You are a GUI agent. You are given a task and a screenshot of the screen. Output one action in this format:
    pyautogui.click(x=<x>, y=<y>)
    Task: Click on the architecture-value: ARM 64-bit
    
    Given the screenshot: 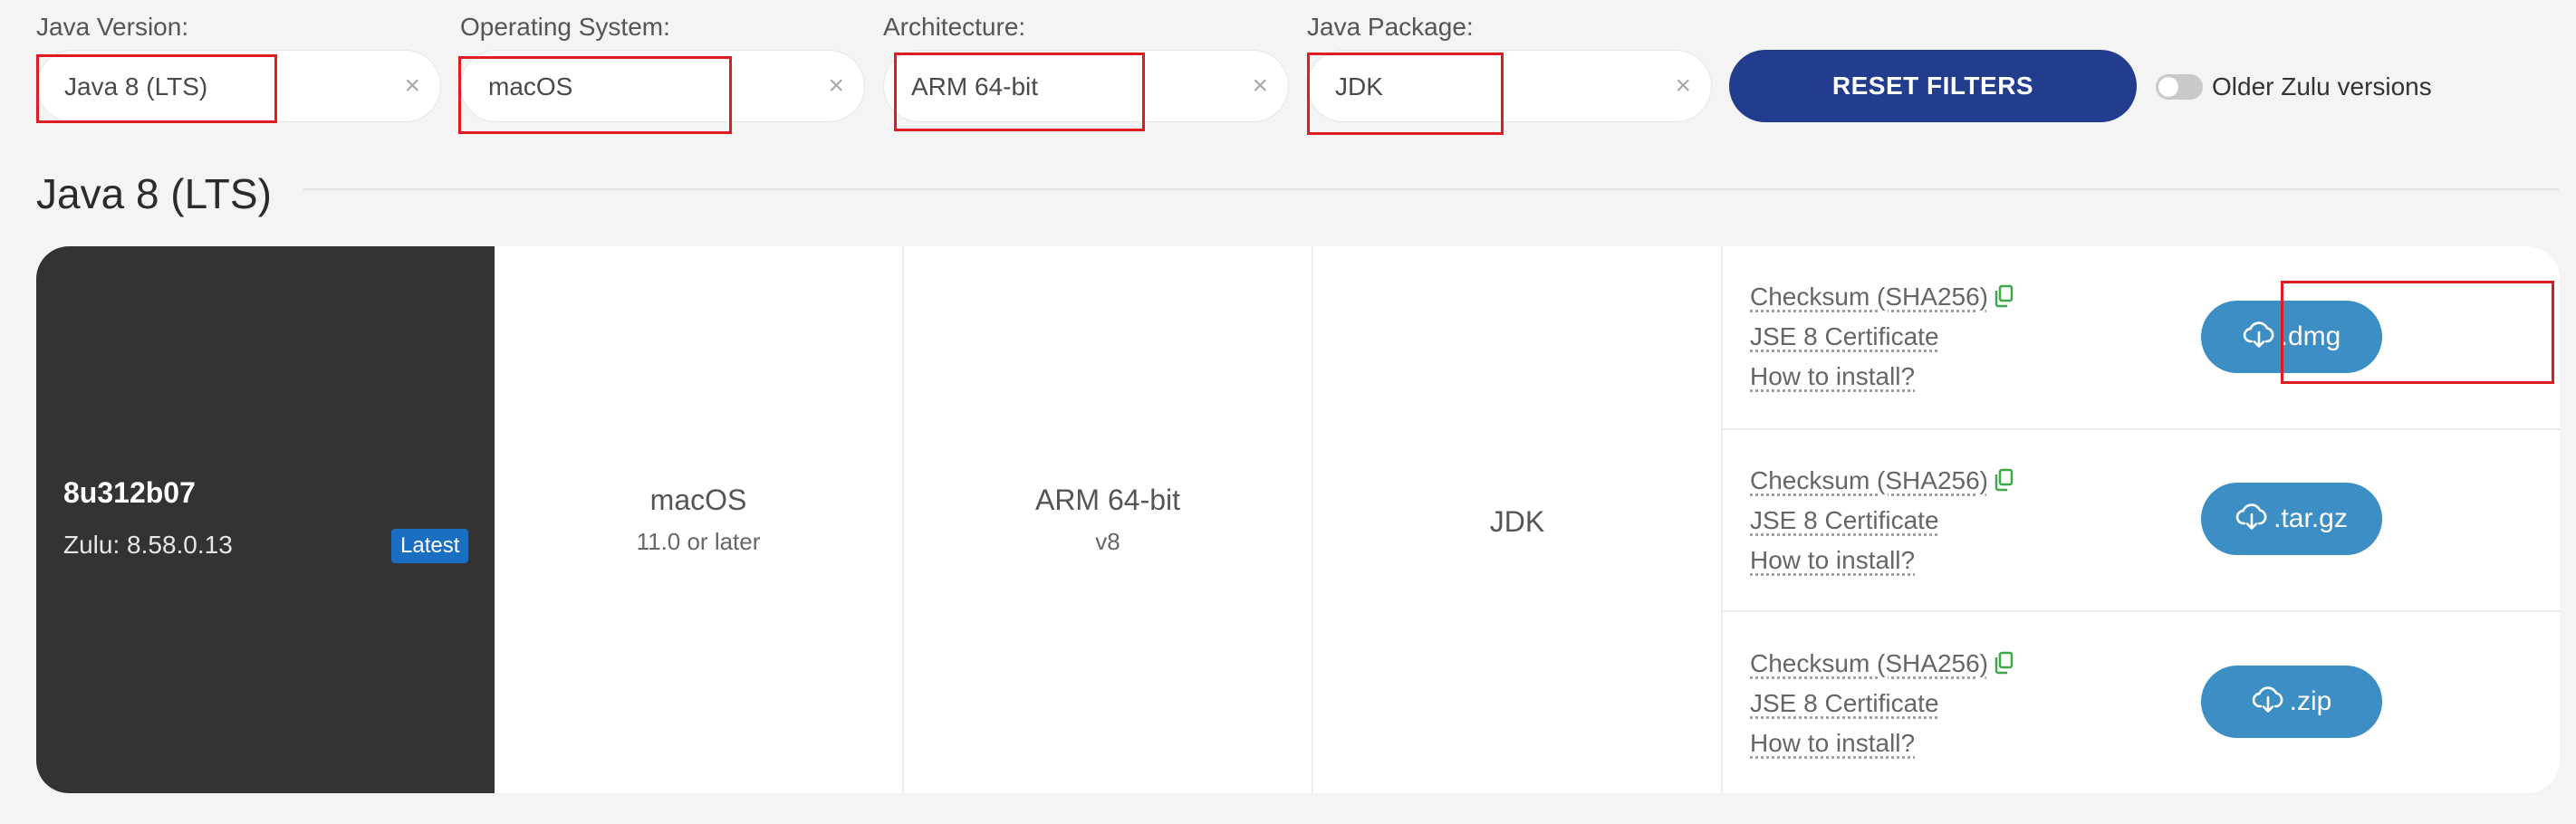 What is the action you would take?
    pyautogui.click(x=975, y=87)
    